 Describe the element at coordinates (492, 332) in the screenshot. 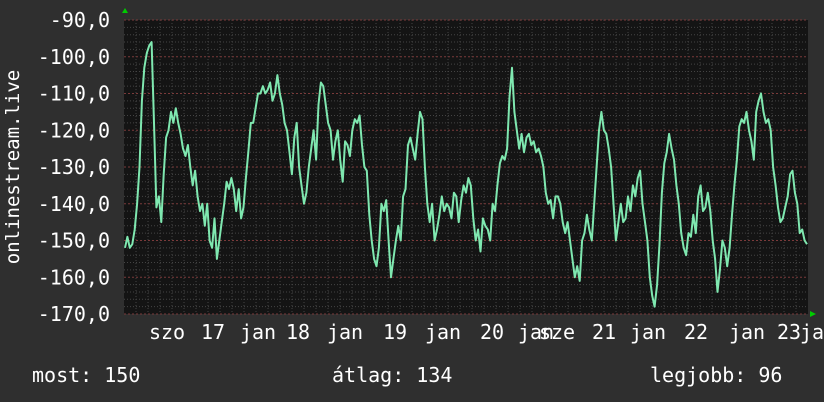

I see `x-tick-label: 20` at that location.